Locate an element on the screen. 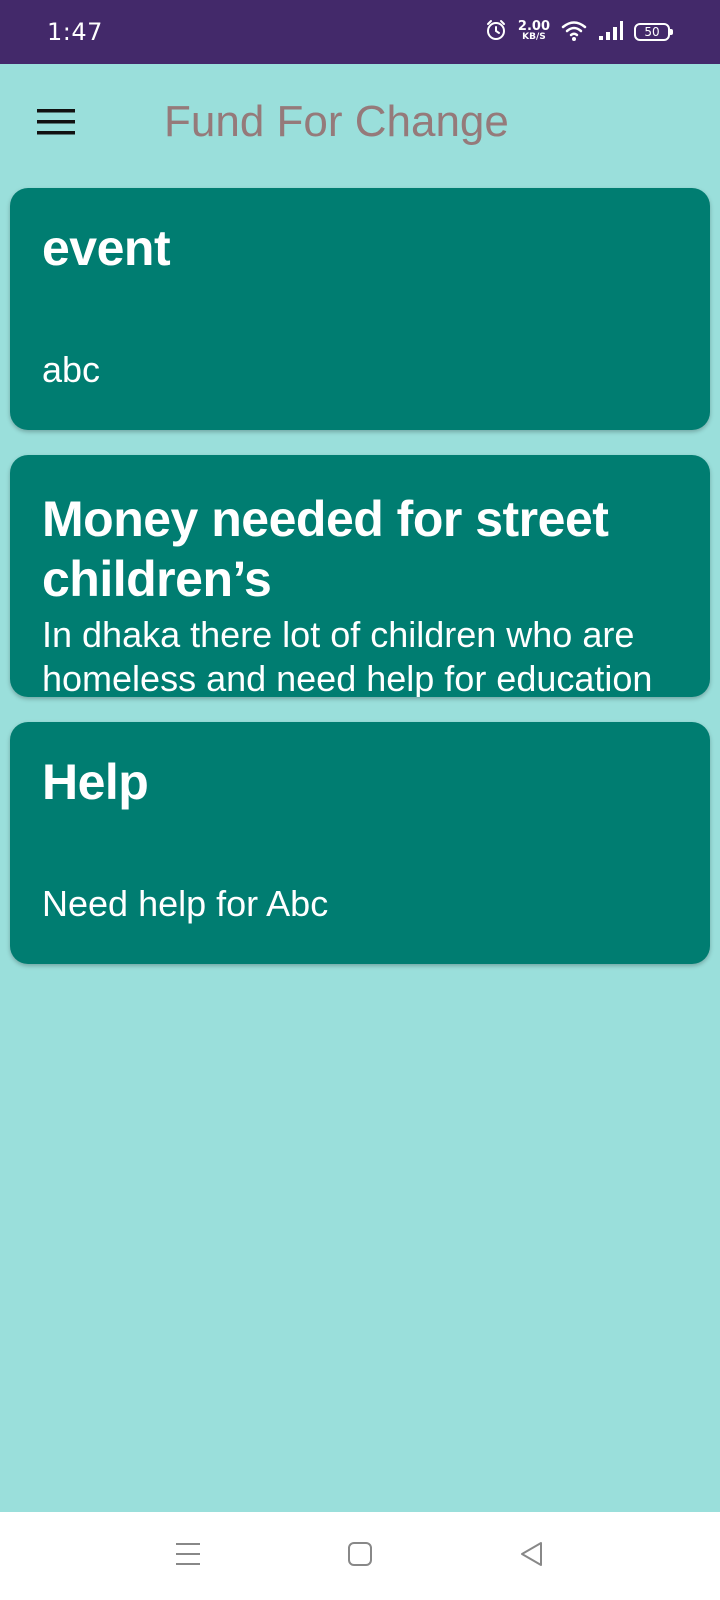 The height and width of the screenshot is (1600, 720). fund-card: event abc is located at coordinates (360, 309).